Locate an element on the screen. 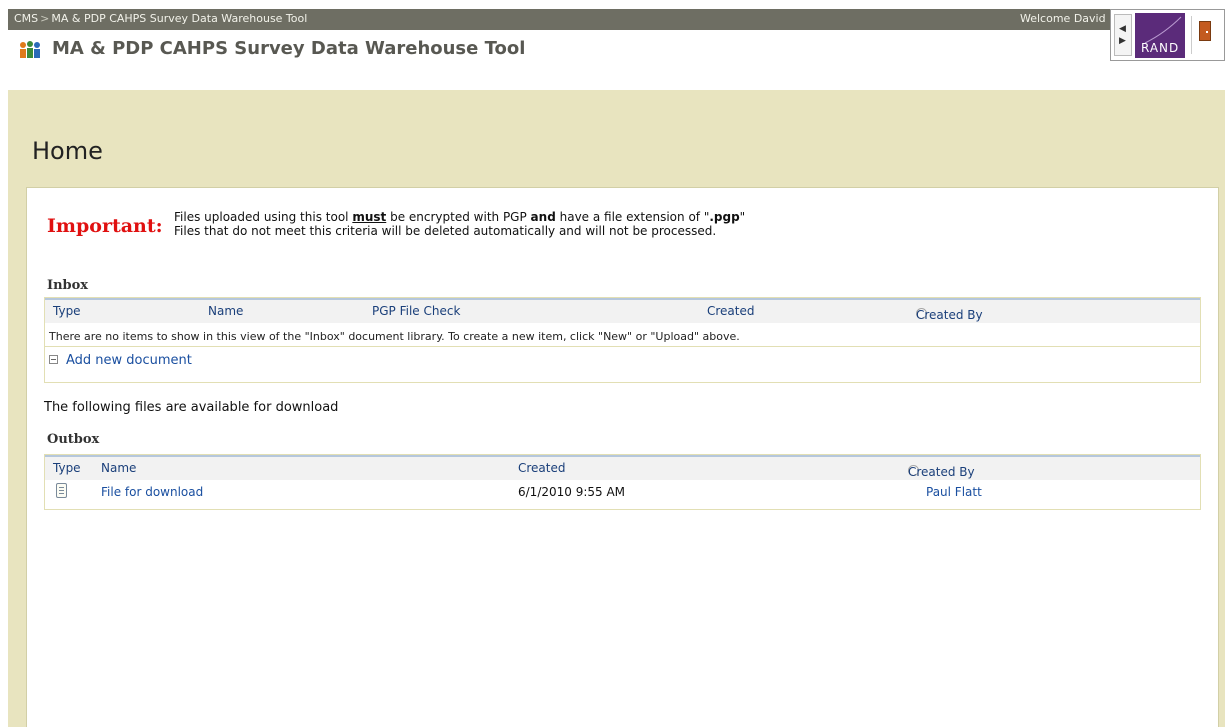  important-label: Important: is located at coordinates (105, 226).